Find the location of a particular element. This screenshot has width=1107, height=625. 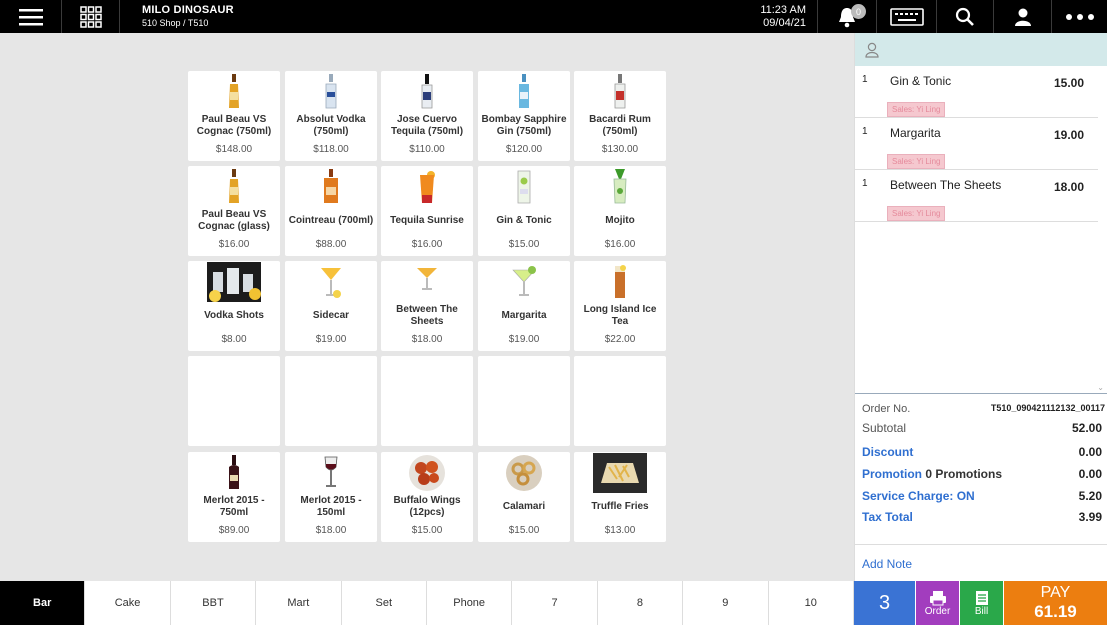

order-line: 1 Gin & Tonic 15.00 Sales: Yi Ling is located at coordinates (976, 92).